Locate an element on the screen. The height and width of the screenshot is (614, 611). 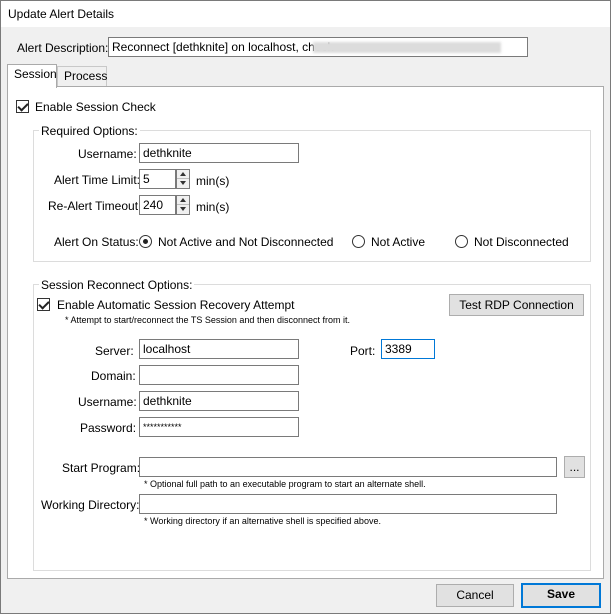
auto-recovery-checkbox is located at coordinates (43, 304).